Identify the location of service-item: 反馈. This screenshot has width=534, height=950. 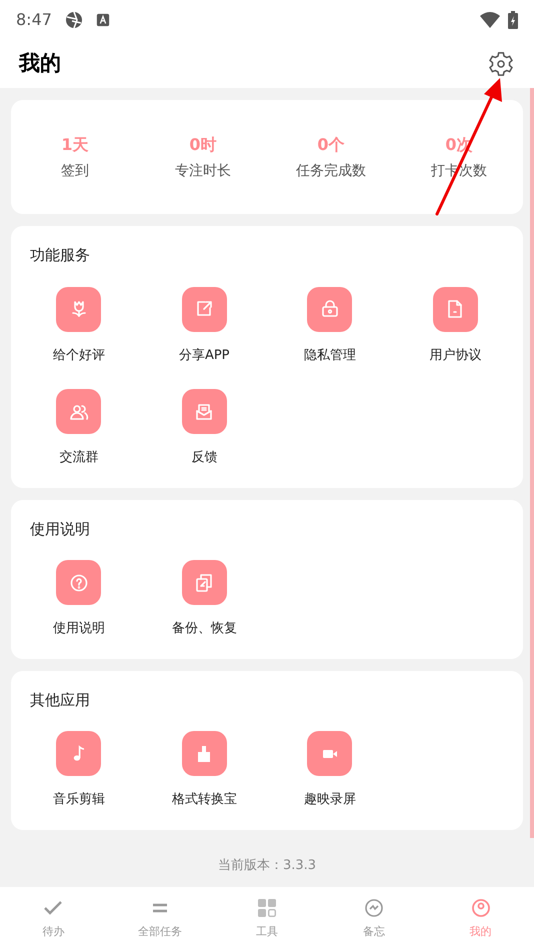
(204, 428).